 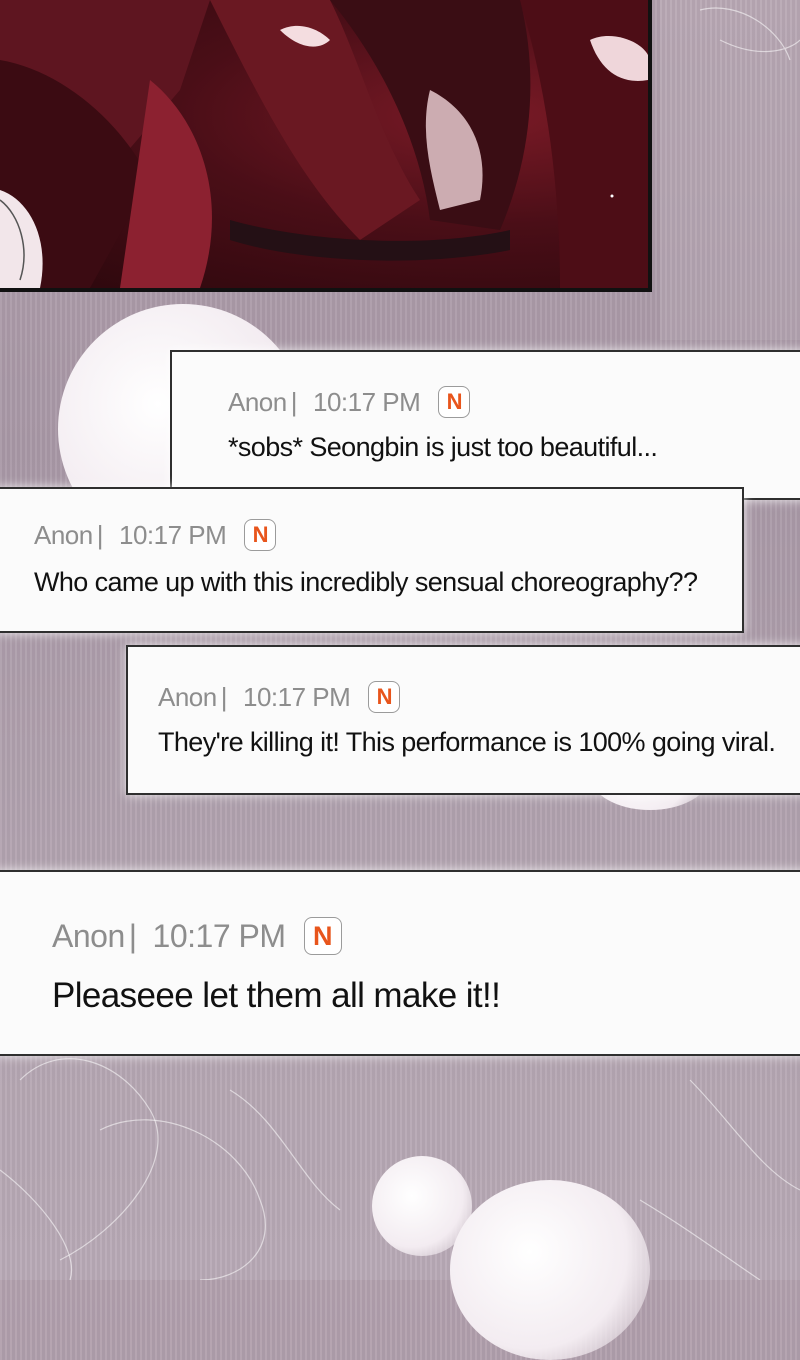 What do you see at coordinates (276, 995) in the screenshot?
I see `comment-text: Pleaseee let them all make it!!` at bounding box center [276, 995].